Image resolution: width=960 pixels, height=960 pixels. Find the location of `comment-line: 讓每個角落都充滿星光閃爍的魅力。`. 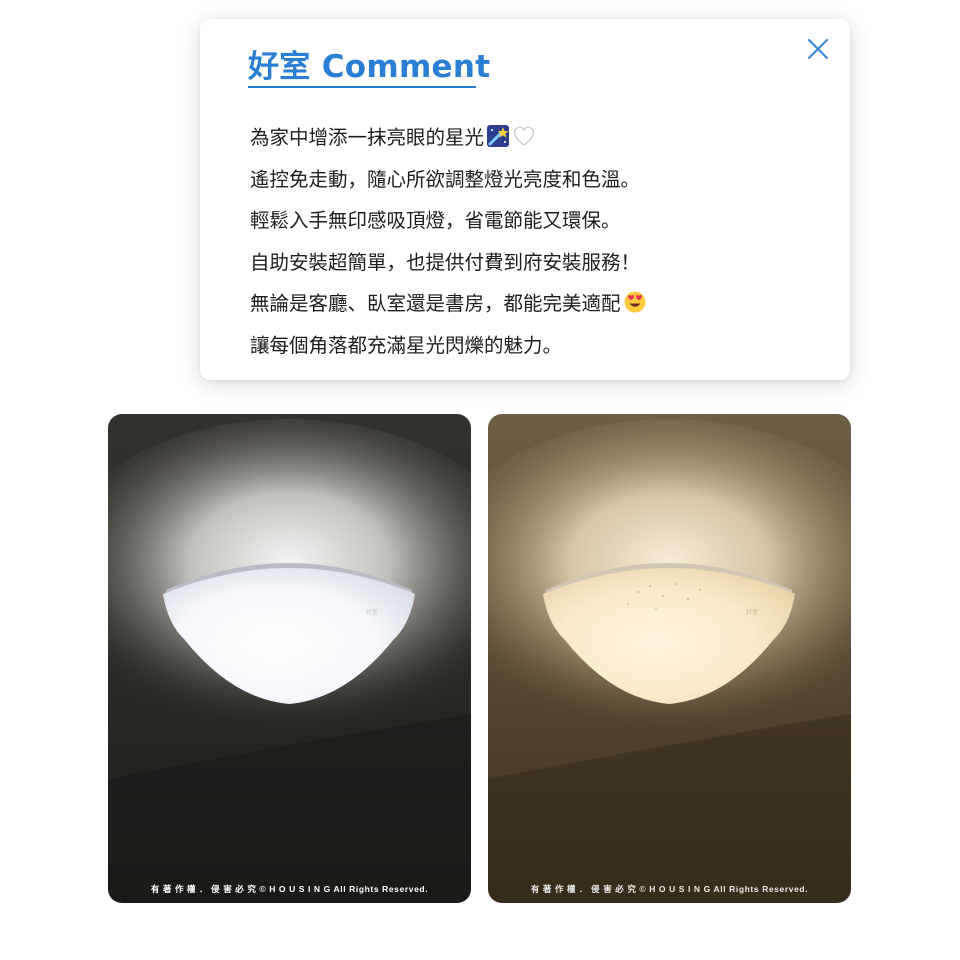

comment-line: 讓每個角落都充滿星光閃爍的魅力。 is located at coordinates (448, 344).